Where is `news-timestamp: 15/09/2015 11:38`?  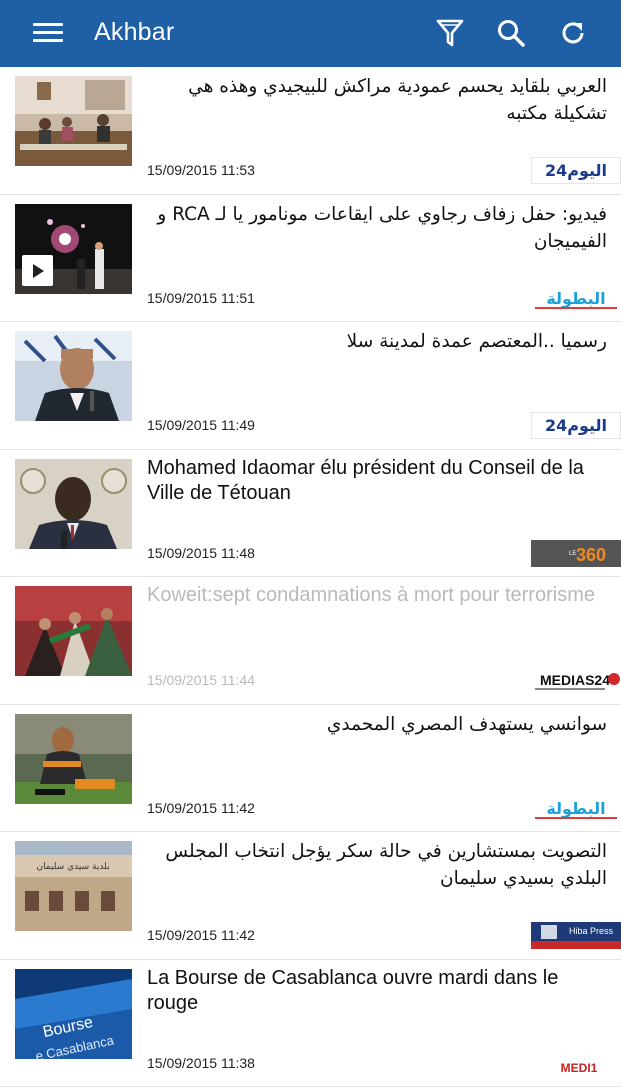
news-timestamp: 15/09/2015 11:38 is located at coordinates (201, 1063).